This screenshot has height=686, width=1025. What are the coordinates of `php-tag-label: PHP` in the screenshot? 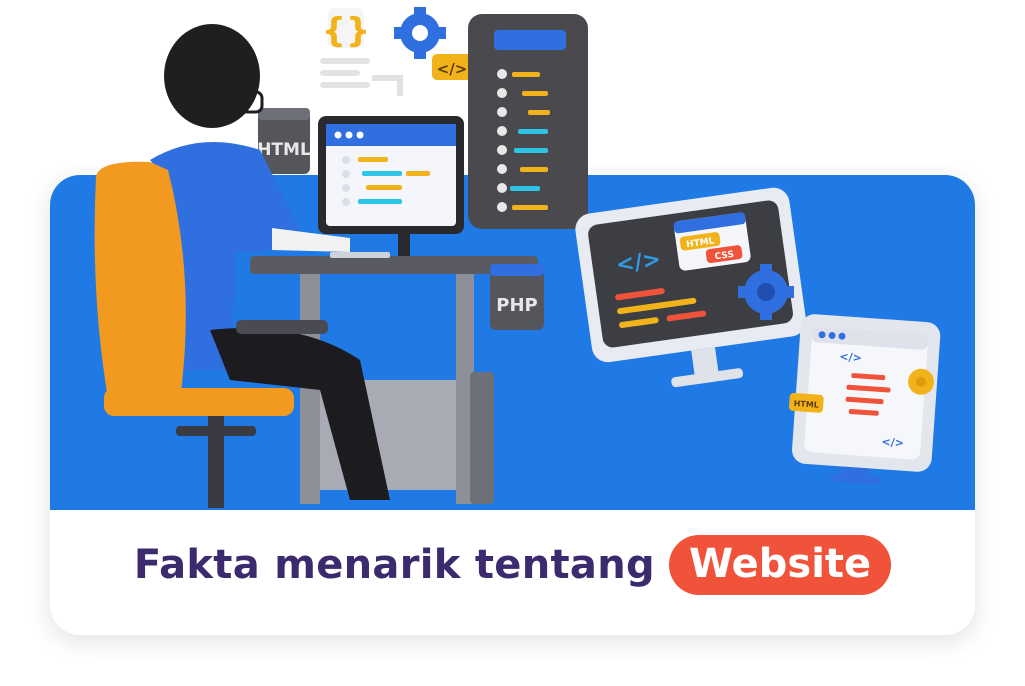 It's located at (516, 305).